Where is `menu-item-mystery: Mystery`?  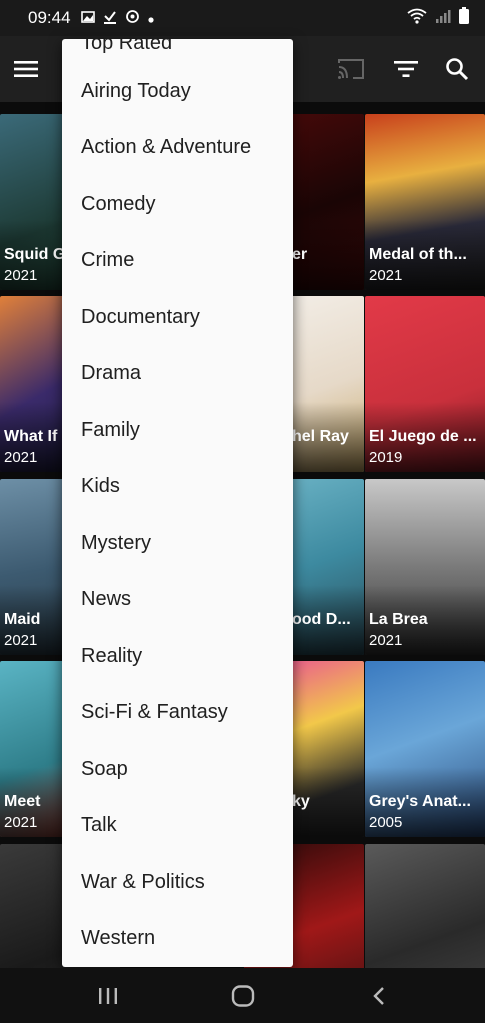 menu-item-mystery: Mystery is located at coordinates (177, 543).